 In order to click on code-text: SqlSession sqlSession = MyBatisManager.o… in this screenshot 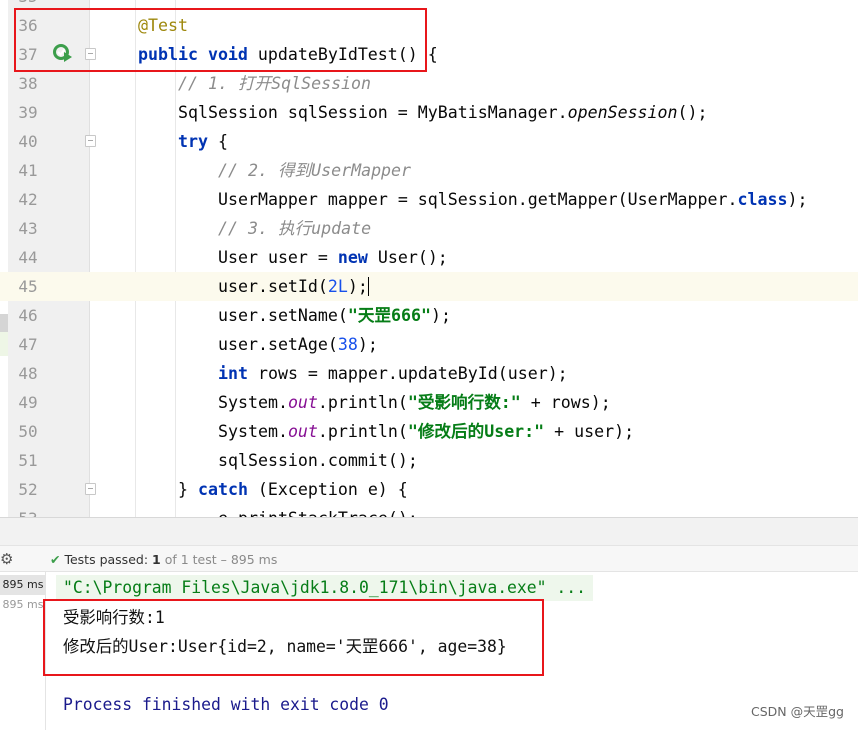, I will do `click(443, 112)`.